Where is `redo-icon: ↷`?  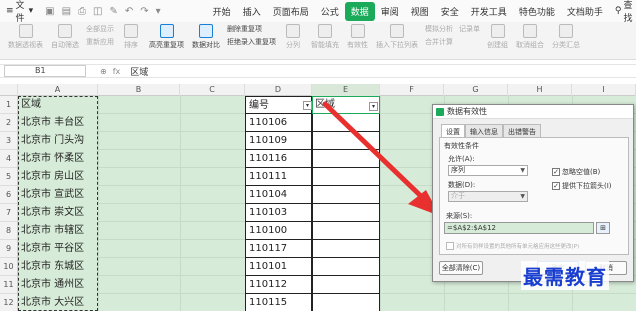
redo-icon: ↷ is located at coordinates (144, 11).